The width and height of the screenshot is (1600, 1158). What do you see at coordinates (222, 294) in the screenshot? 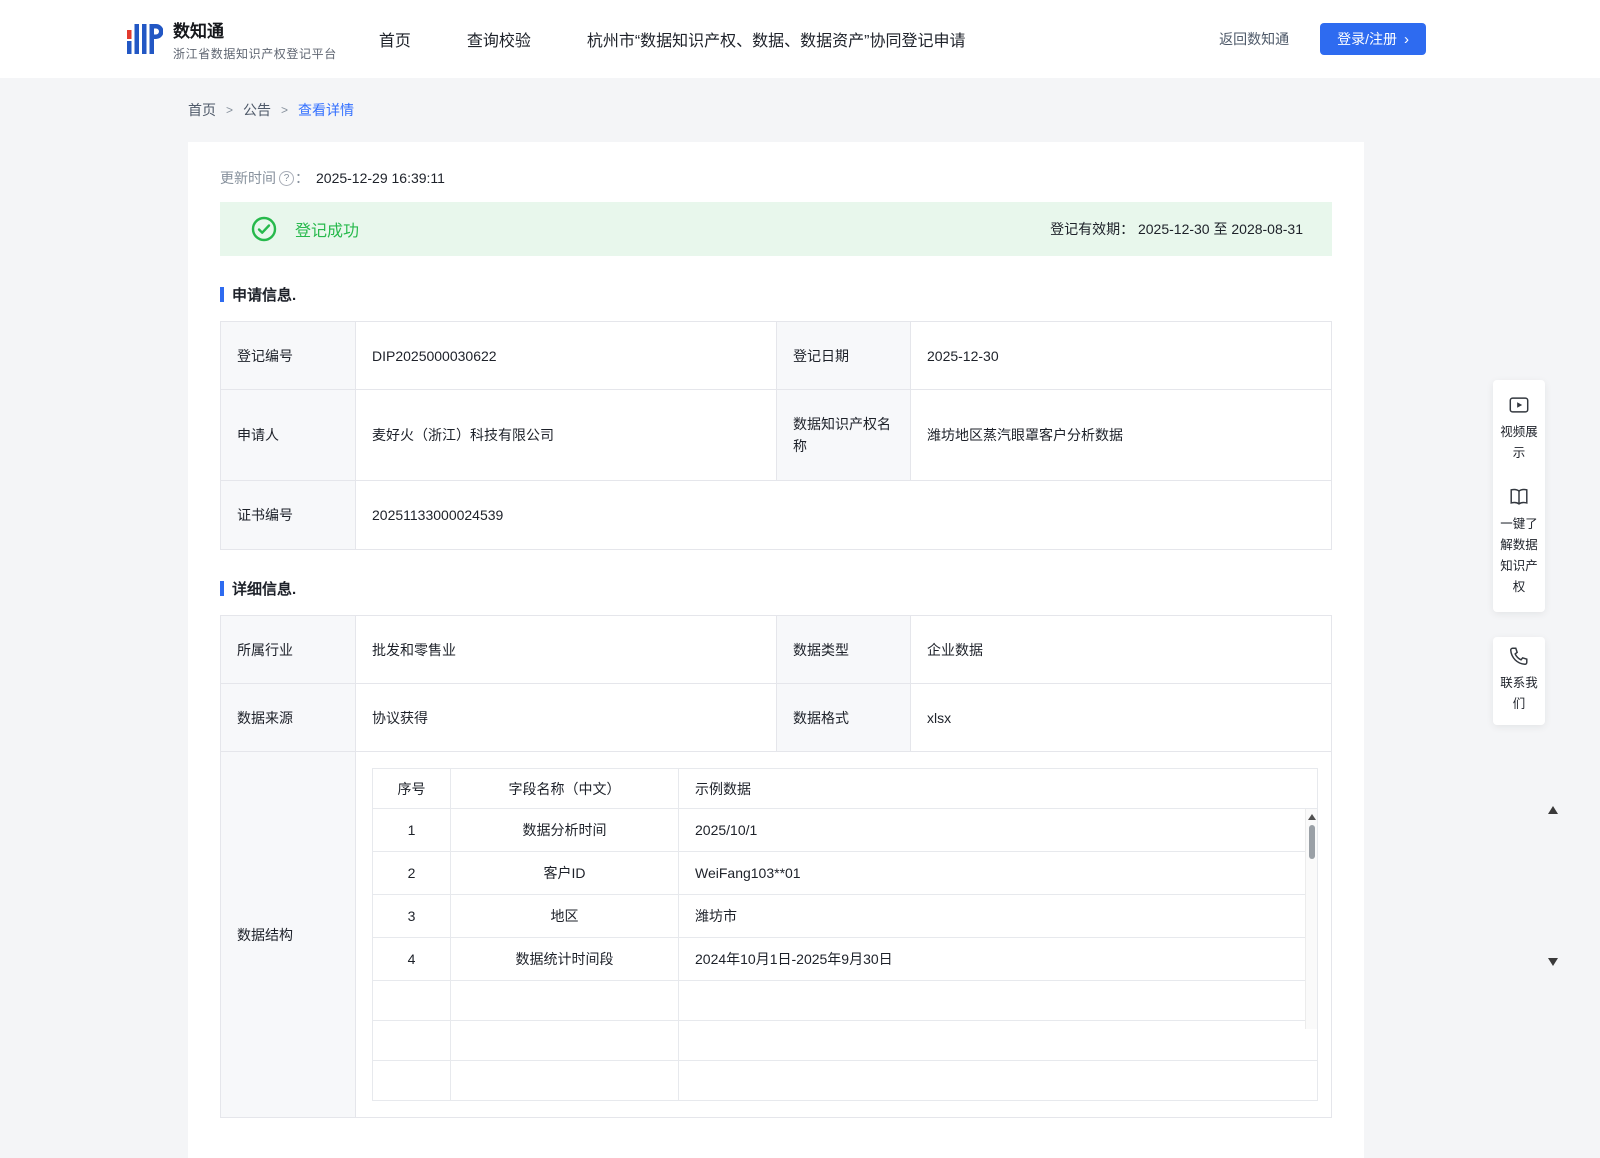
I see `section-title-bar` at bounding box center [222, 294].